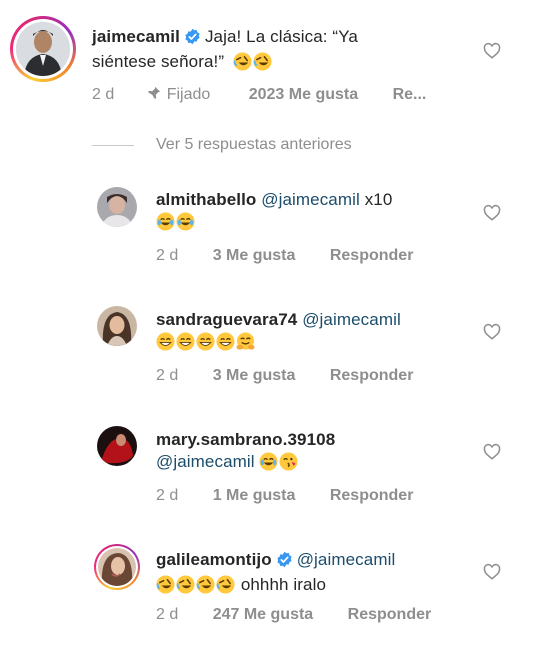  I want to click on likes-count: 2023 Me gusta, so click(303, 95).